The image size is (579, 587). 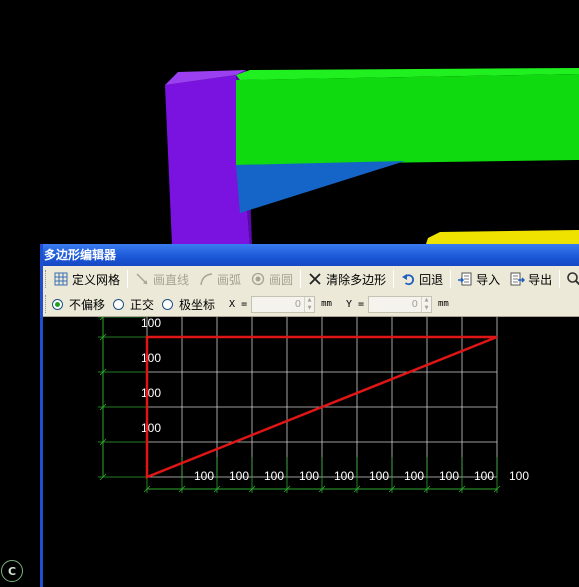 I want to click on x-value: 0, so click(x=298, y=304).